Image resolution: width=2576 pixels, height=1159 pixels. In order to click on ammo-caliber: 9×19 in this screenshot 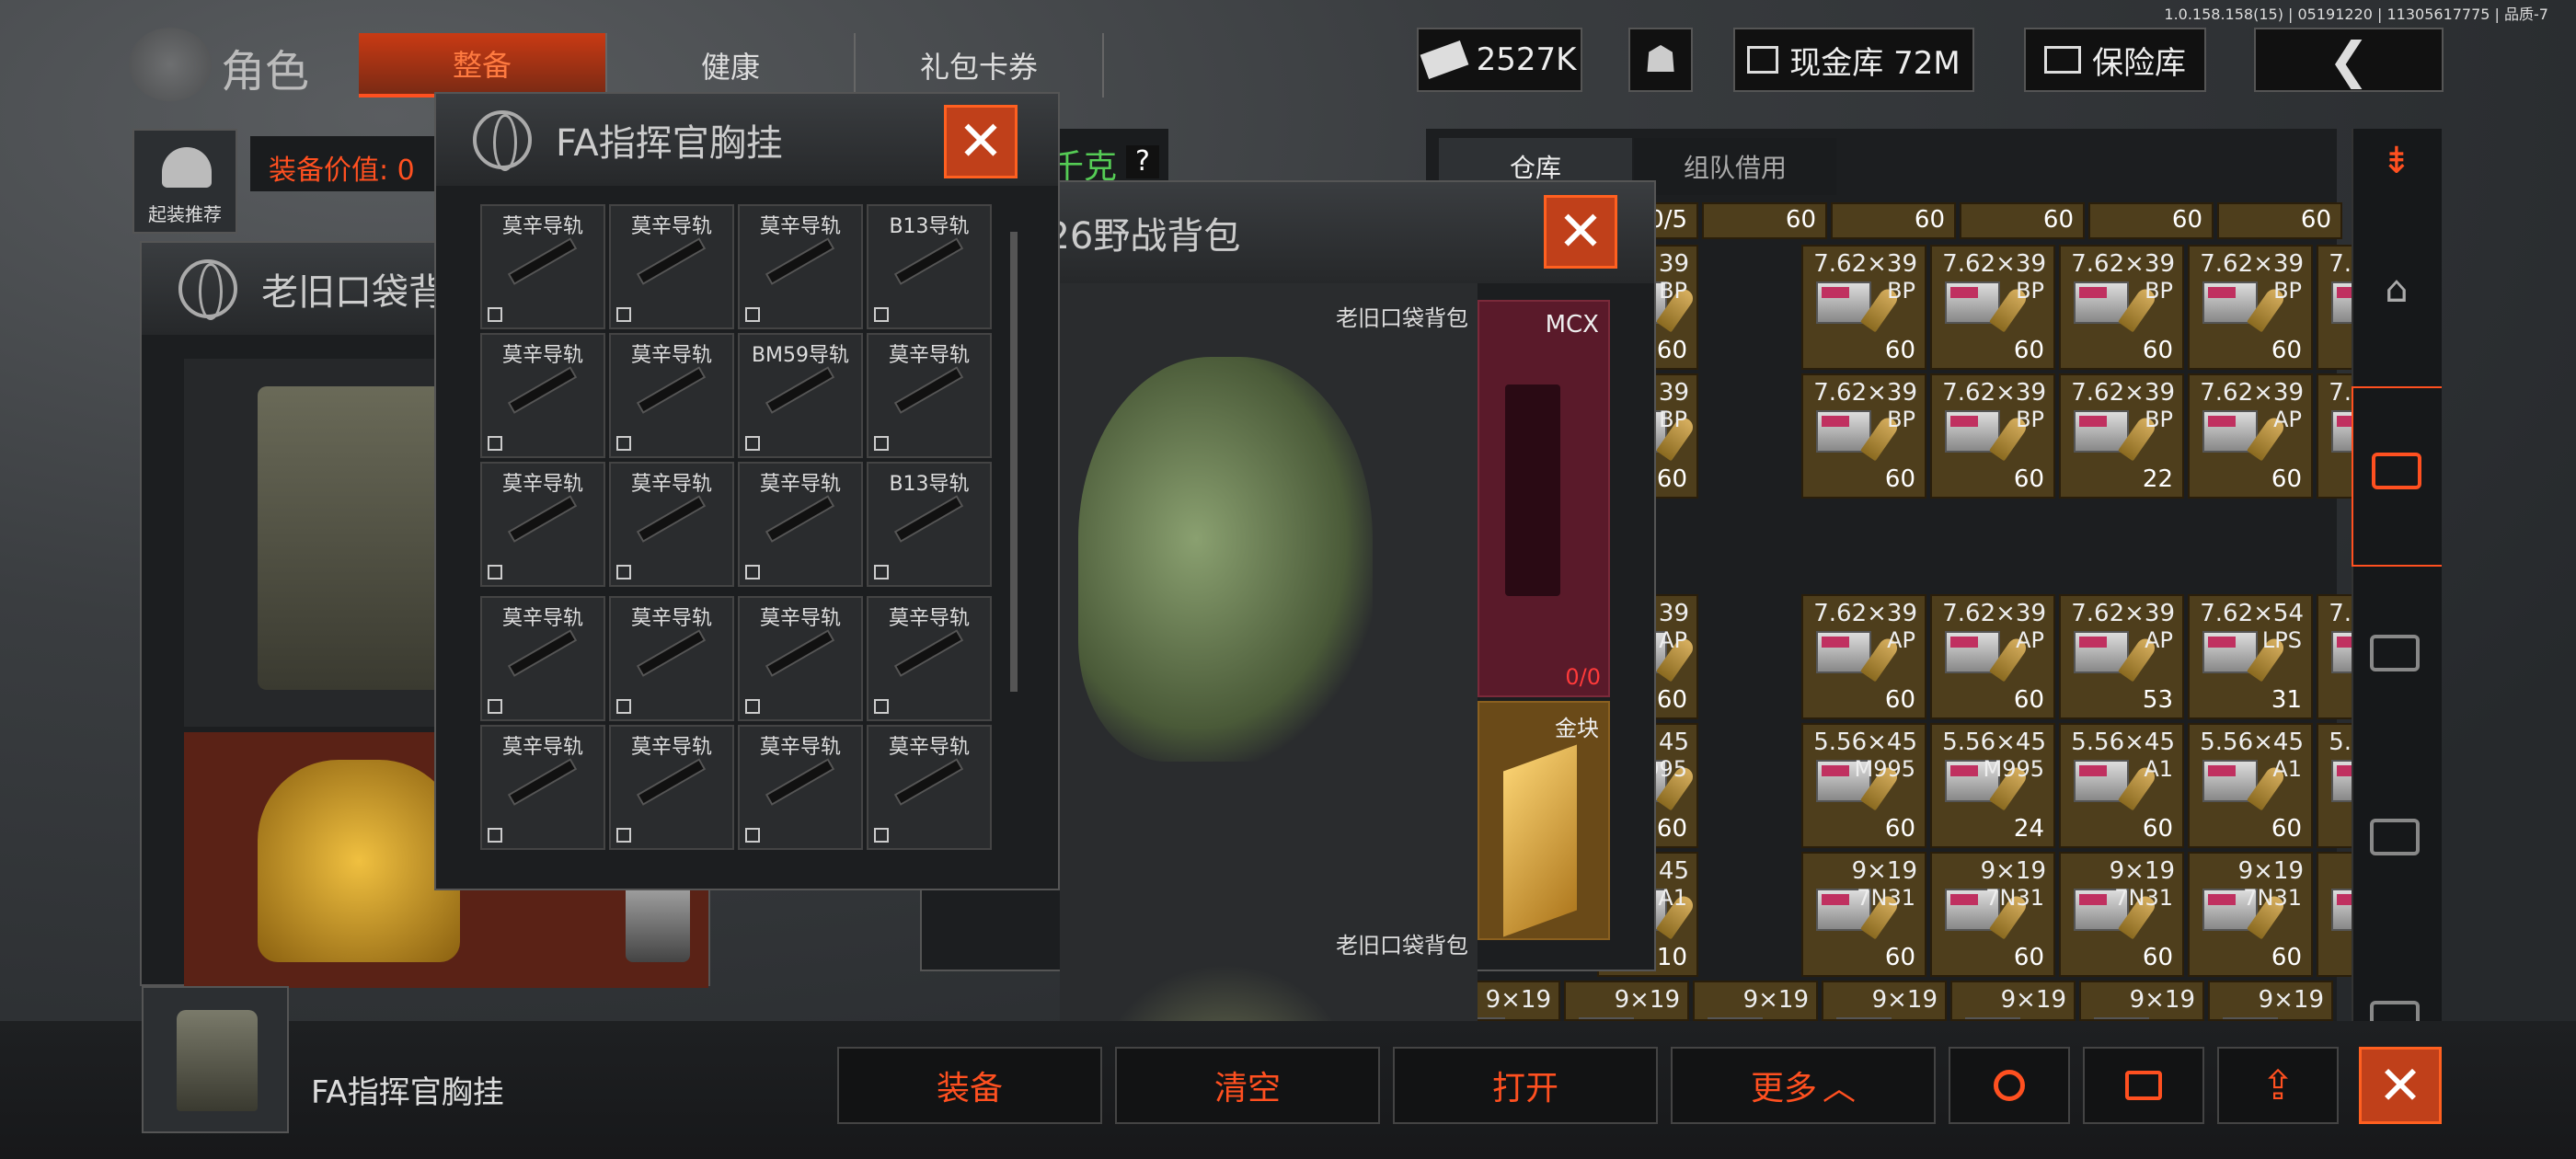, I will do `click(2291, 1000)`.